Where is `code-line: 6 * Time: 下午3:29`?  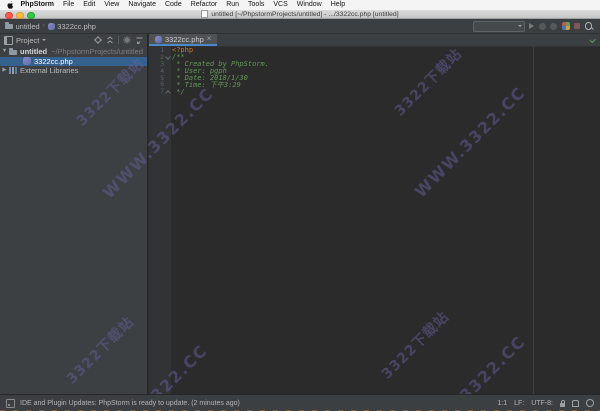
code-line: 6 * Time: 下午3:29 is located at coordinates (374, 85).